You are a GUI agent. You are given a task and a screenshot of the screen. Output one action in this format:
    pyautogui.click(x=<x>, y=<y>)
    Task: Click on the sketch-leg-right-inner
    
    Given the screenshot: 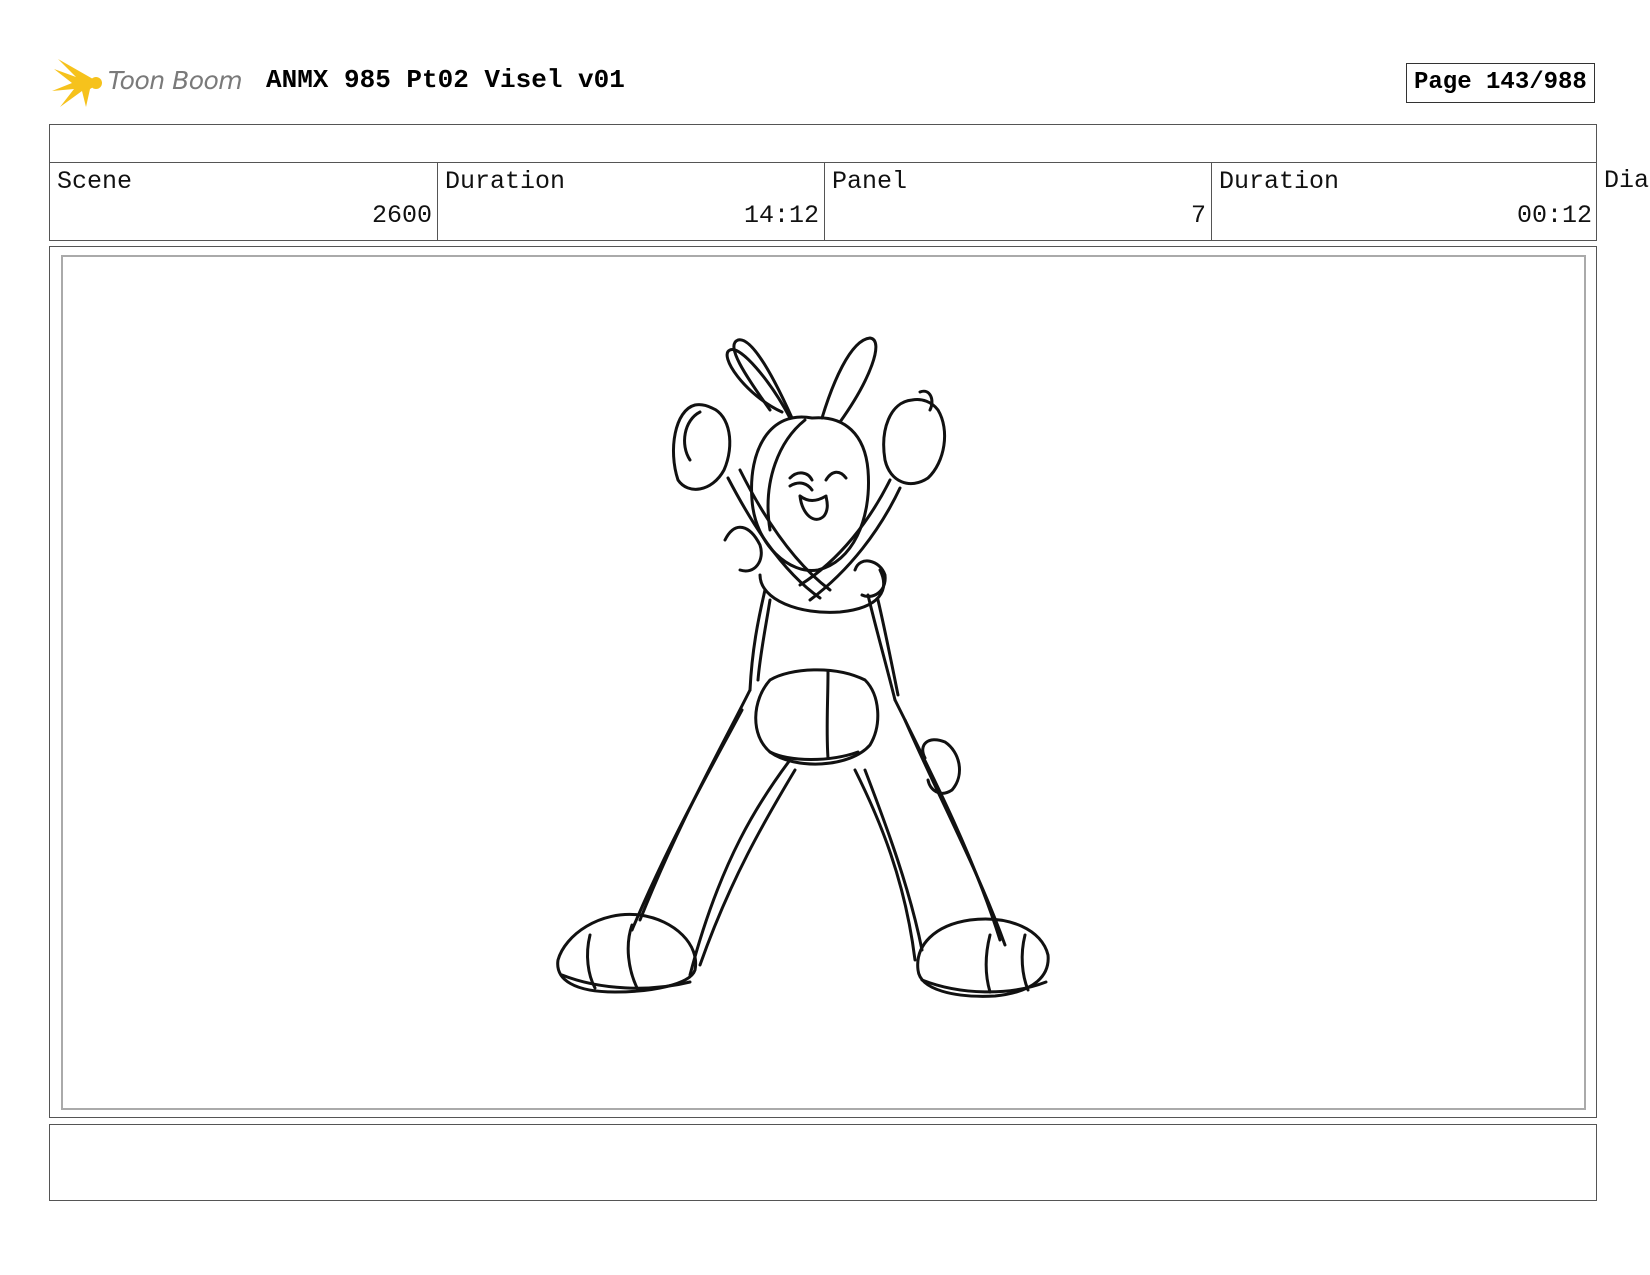 What is the action you would take?
    pyautogui.click(x=885, y=865)
    